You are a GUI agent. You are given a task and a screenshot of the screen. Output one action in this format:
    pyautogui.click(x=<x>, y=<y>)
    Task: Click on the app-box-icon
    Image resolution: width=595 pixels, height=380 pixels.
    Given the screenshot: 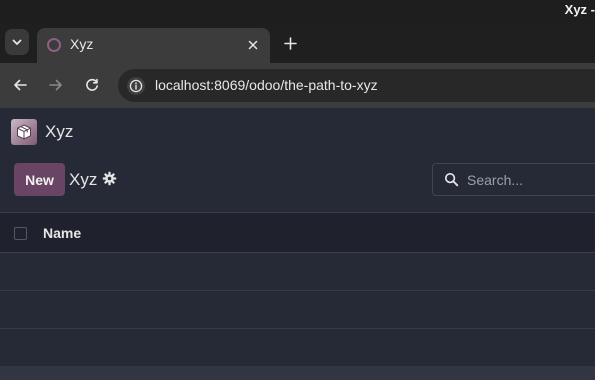 What is the action you would take?
    pyautogui.click(x=24, y=132)
    